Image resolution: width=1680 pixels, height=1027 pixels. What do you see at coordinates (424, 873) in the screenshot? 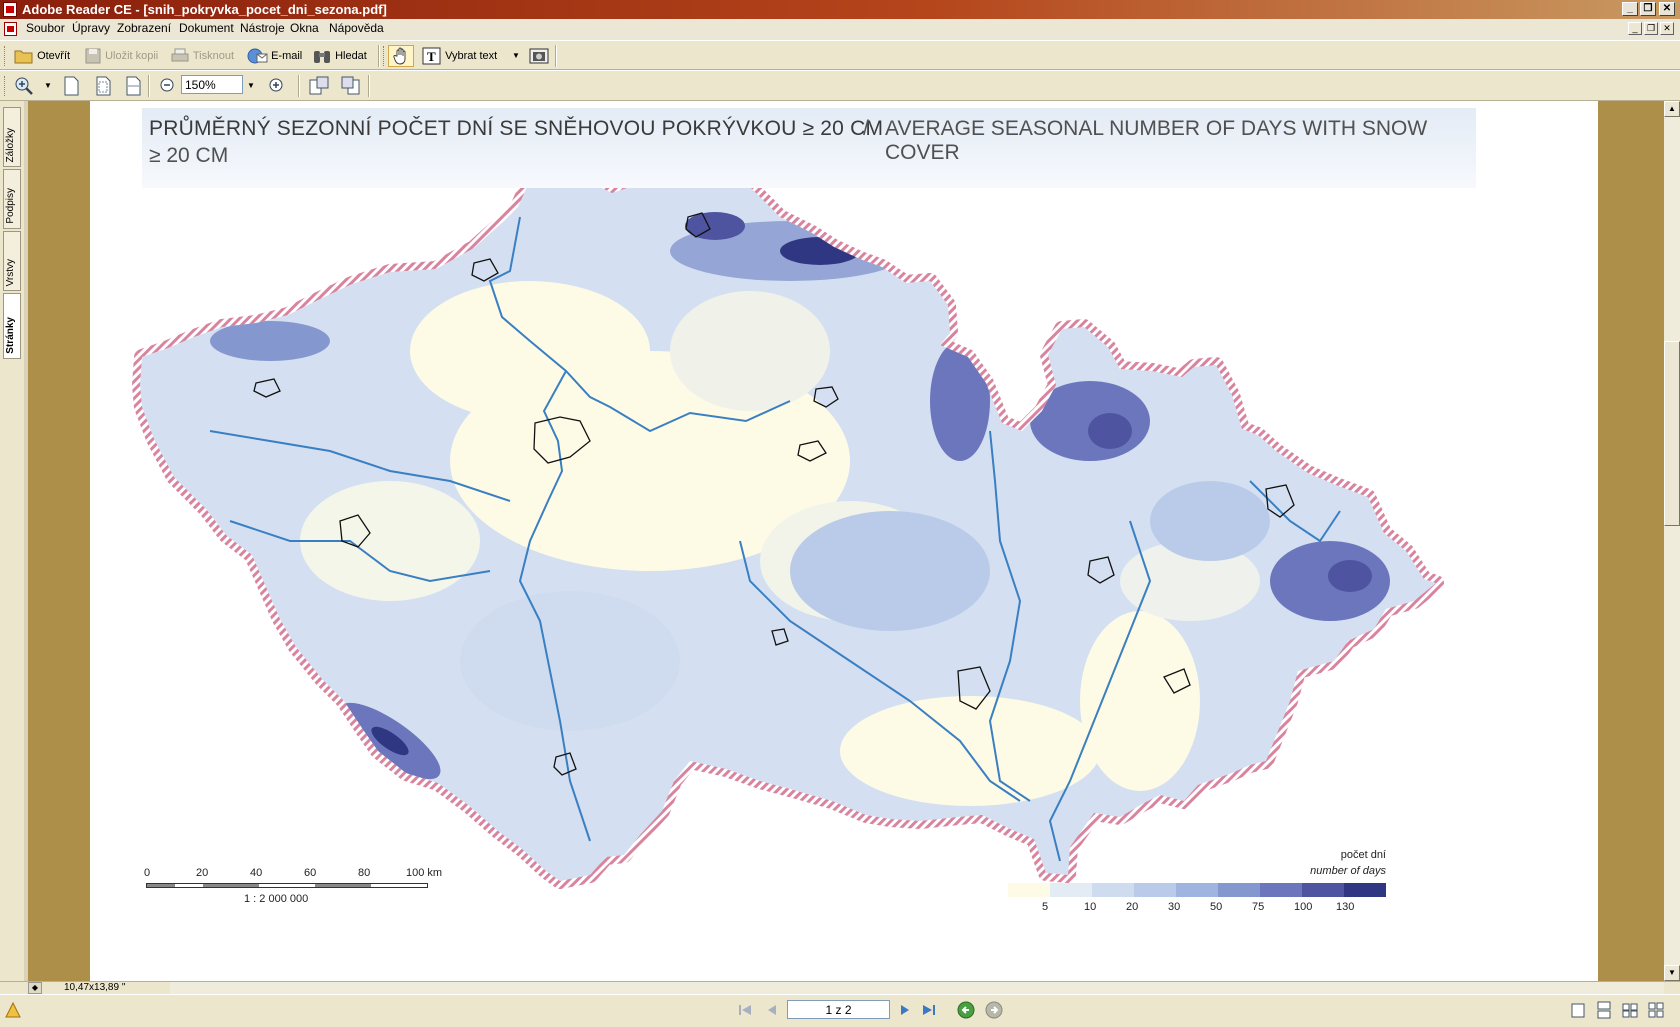
I see `scale-tick-label: 100 km` at bounding box center [424, 873].